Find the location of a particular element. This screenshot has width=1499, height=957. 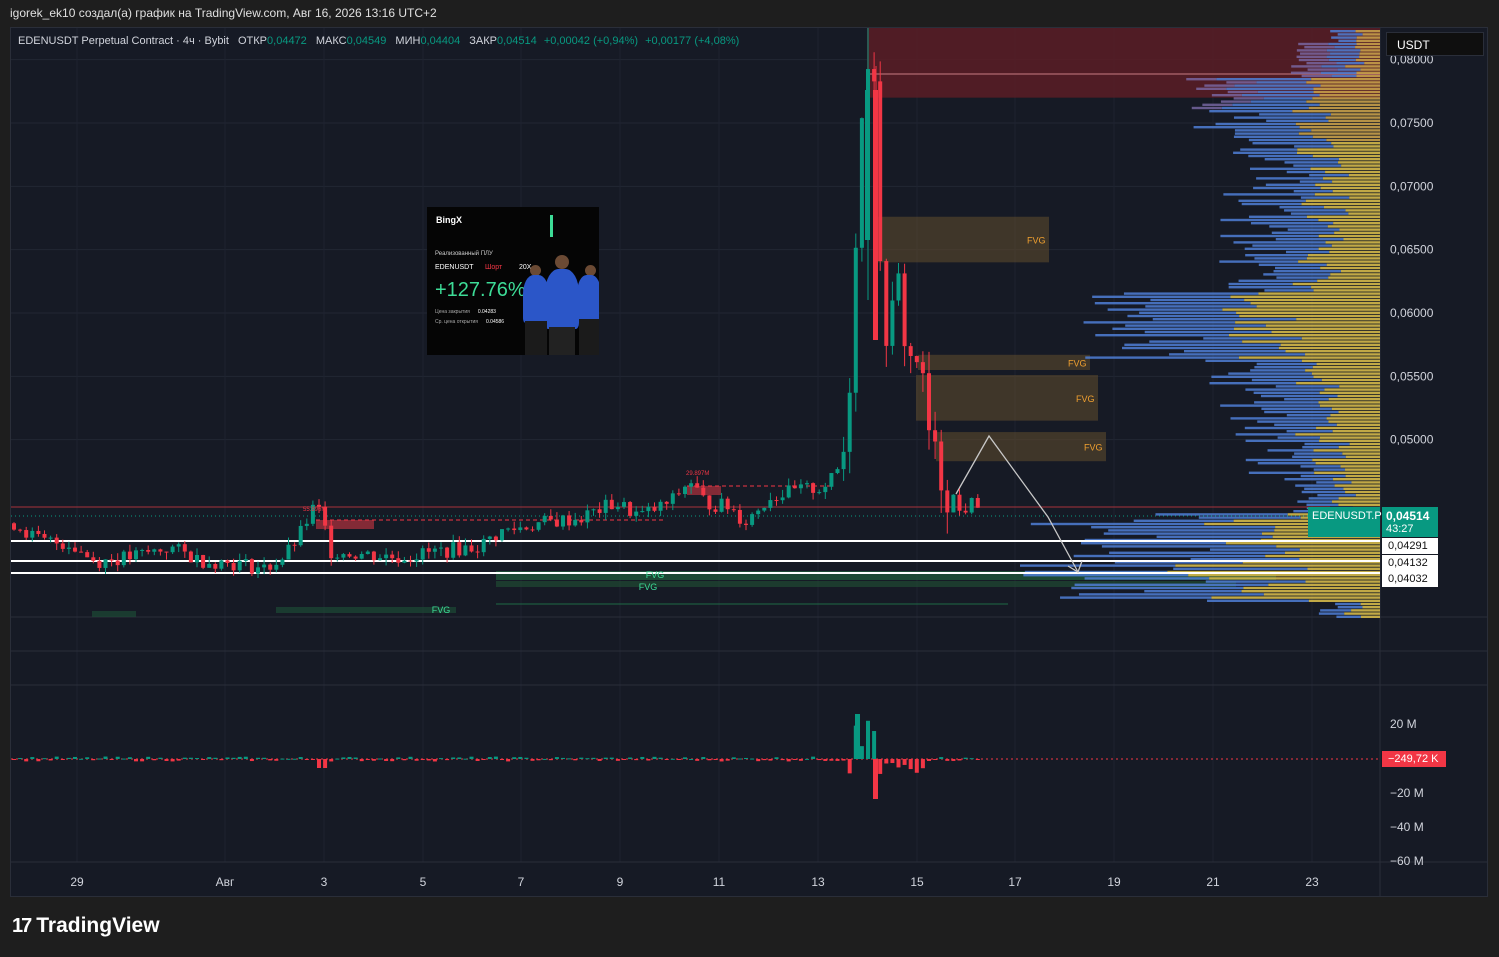

volume-tick-2: −40 M is located at coordinates (1407, 827).